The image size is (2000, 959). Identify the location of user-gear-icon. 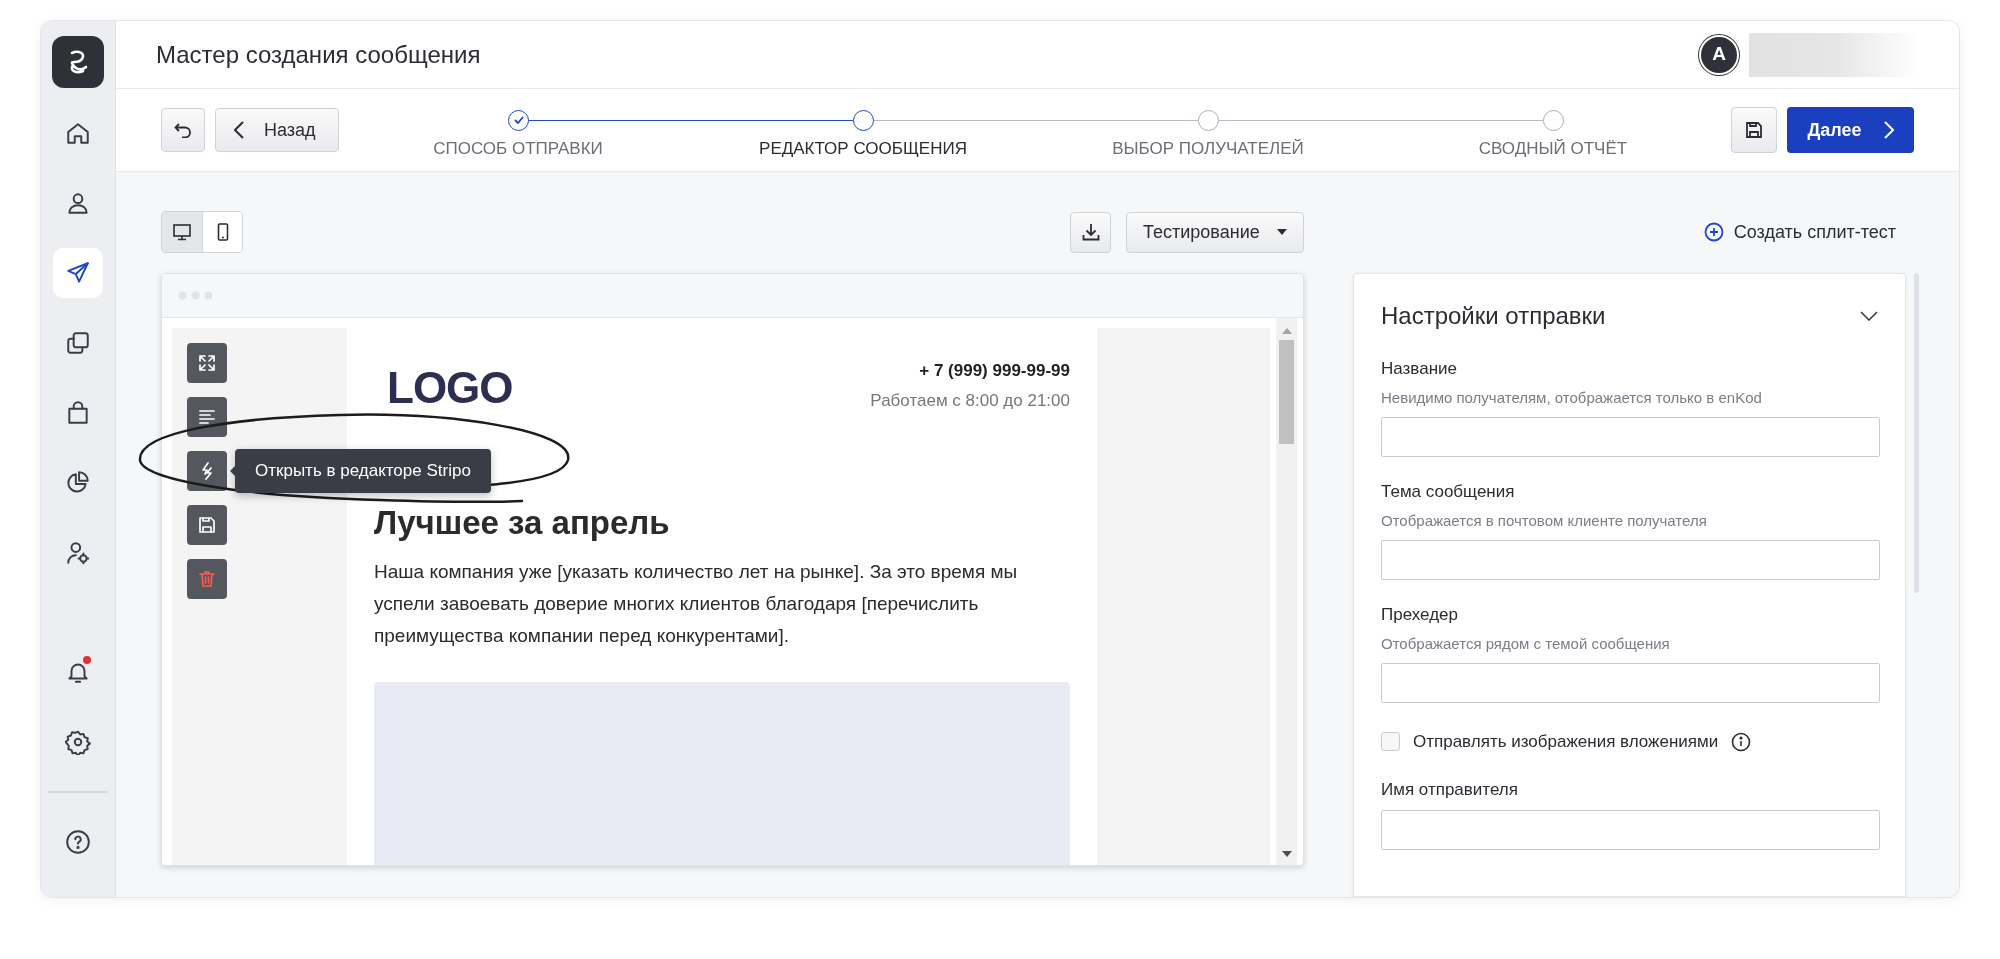
(78, 553).